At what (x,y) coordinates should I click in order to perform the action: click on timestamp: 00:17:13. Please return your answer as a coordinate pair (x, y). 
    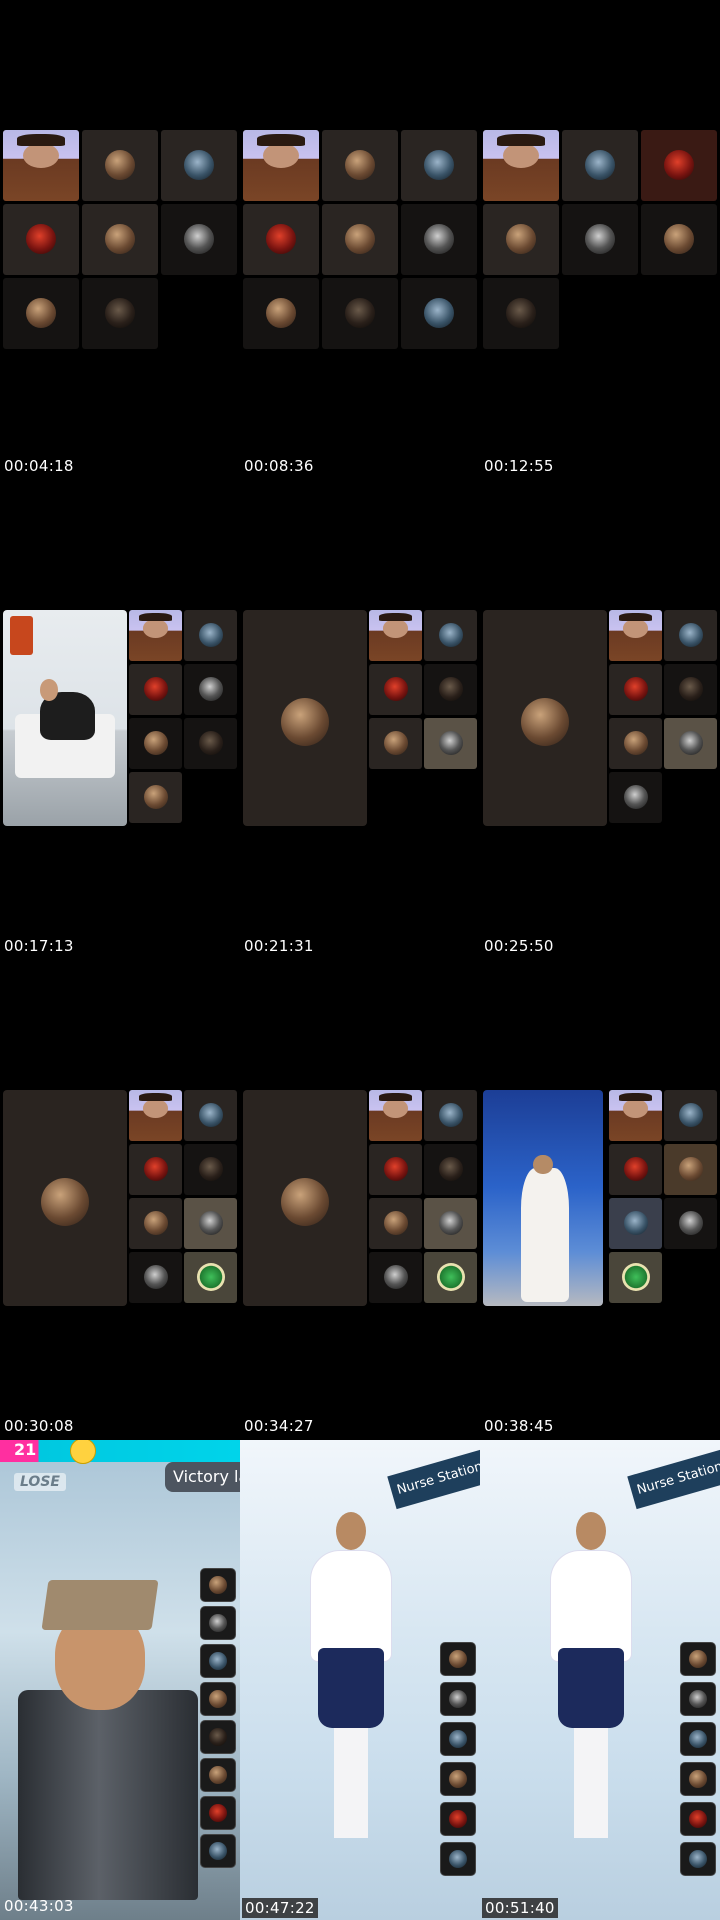
    Looking at the image, I should click on (39, 946).